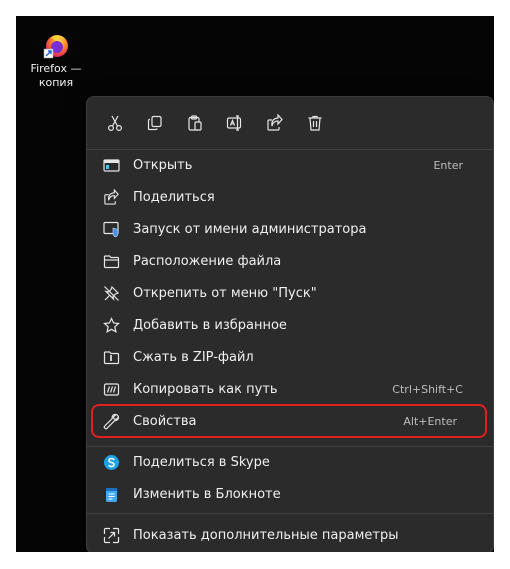  Describe the element at coordinates (290, 165) in the screenshot. I see `menu-item-open: Открыть Enter` at that location.